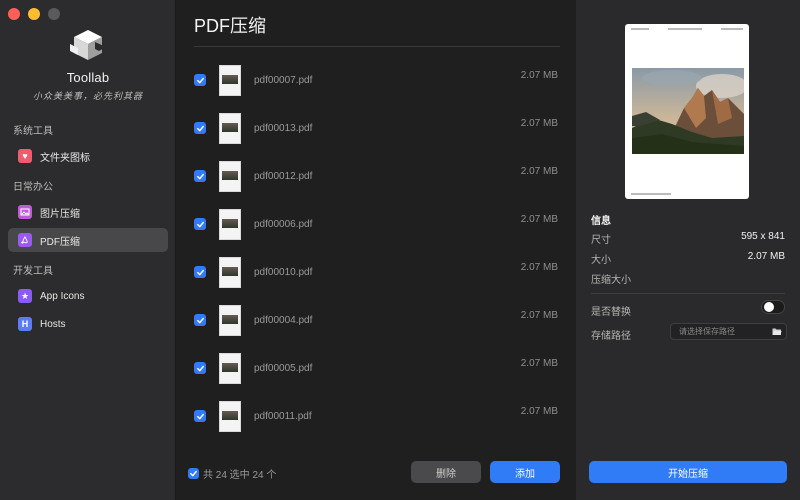 The width and height of the screenshot is (800, 500). What do you see at coordinates (87, 97) in the screenshot?
I see `brand-tagline: 小众美美事，必先利其器` at bounding box center [87, 97].